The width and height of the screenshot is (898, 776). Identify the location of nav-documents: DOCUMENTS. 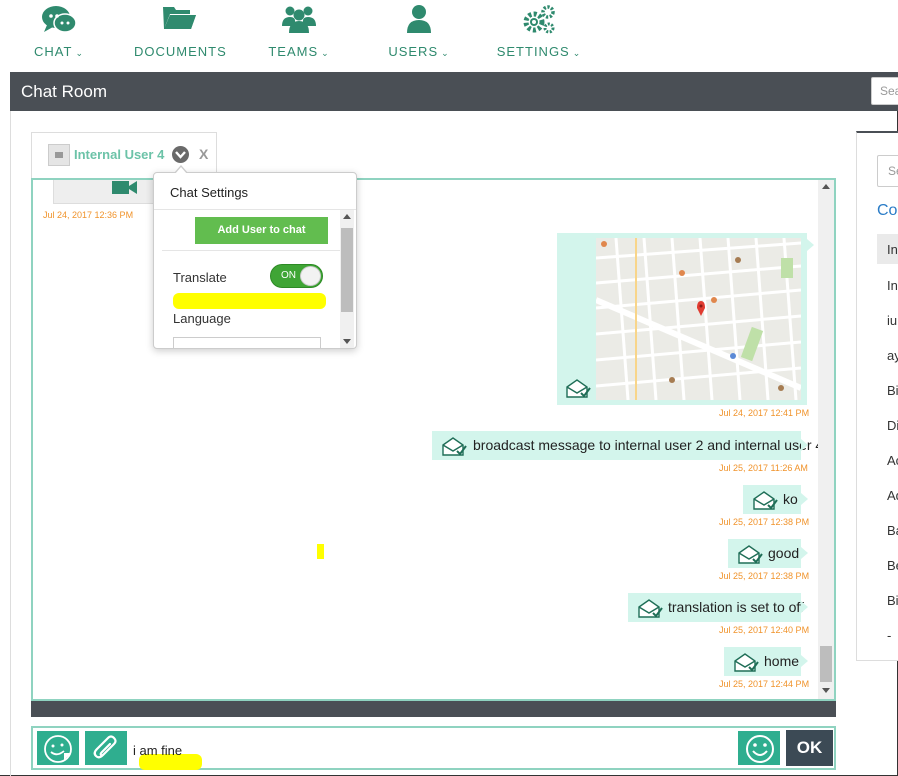
(180, 36).